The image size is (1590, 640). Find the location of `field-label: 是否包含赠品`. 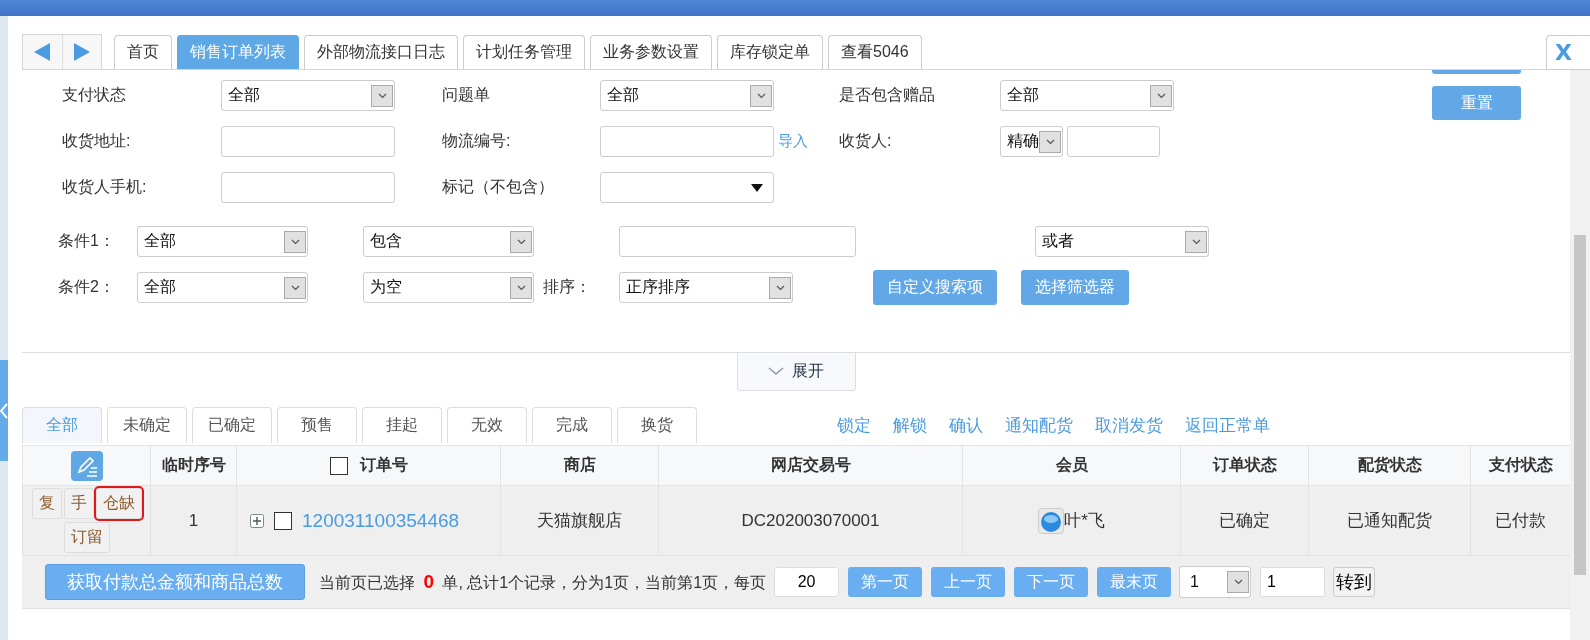

field-label: 是否包含赠品 is located at coordinates (887, 95).